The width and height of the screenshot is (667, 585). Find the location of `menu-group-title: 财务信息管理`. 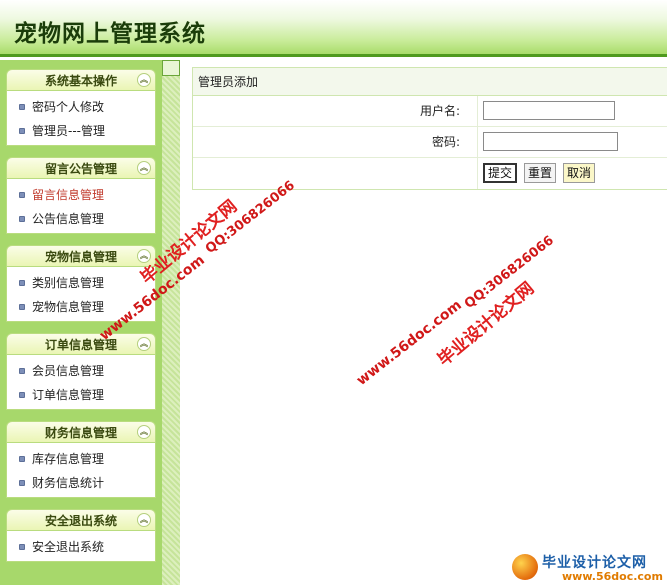

menu-group-title: 财务信息管理 is located at coordinates (80, 433).